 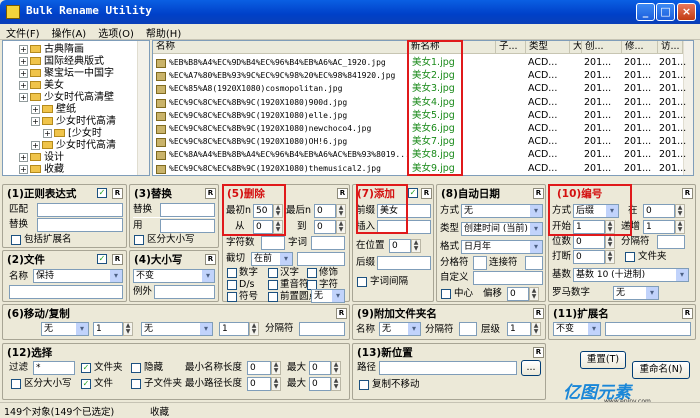 I want to click on numbering-pad-spinner: ▲ ▼, so click(x=610, y=242).